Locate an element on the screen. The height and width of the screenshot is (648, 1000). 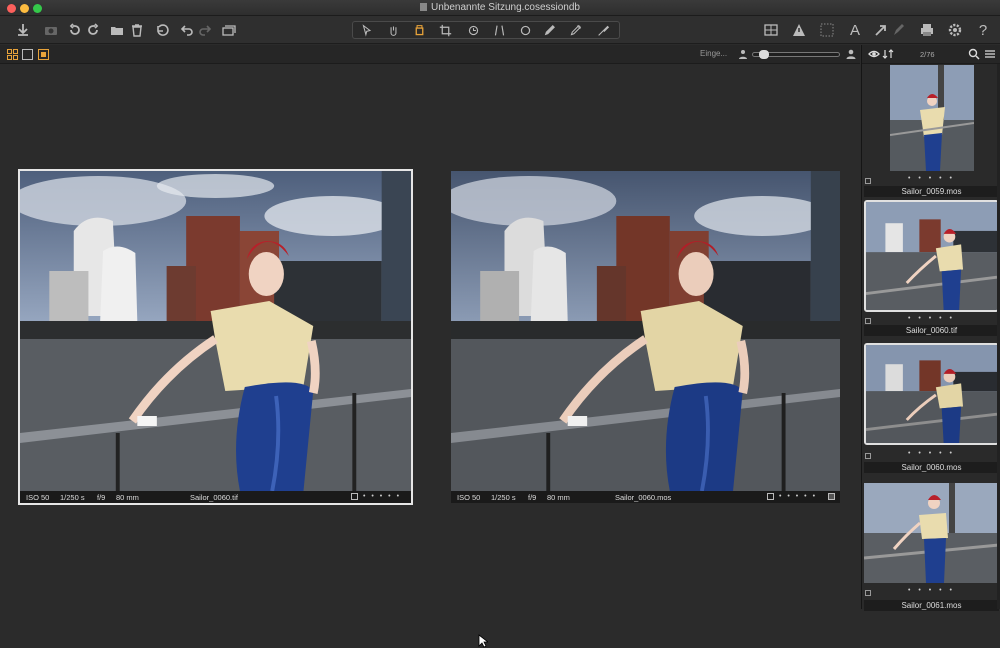
person-small-icon is located at coordinates (743, 54).